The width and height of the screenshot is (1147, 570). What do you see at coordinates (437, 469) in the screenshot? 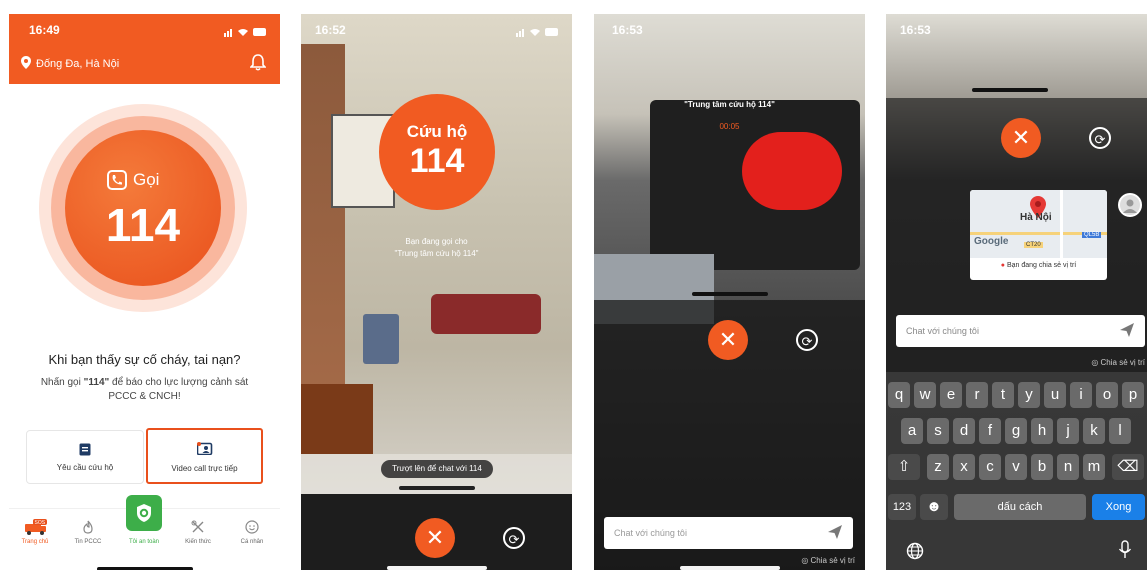
I see `swipe-hint: Trượt lên để chat với 114` at bounding box center [437, 469].